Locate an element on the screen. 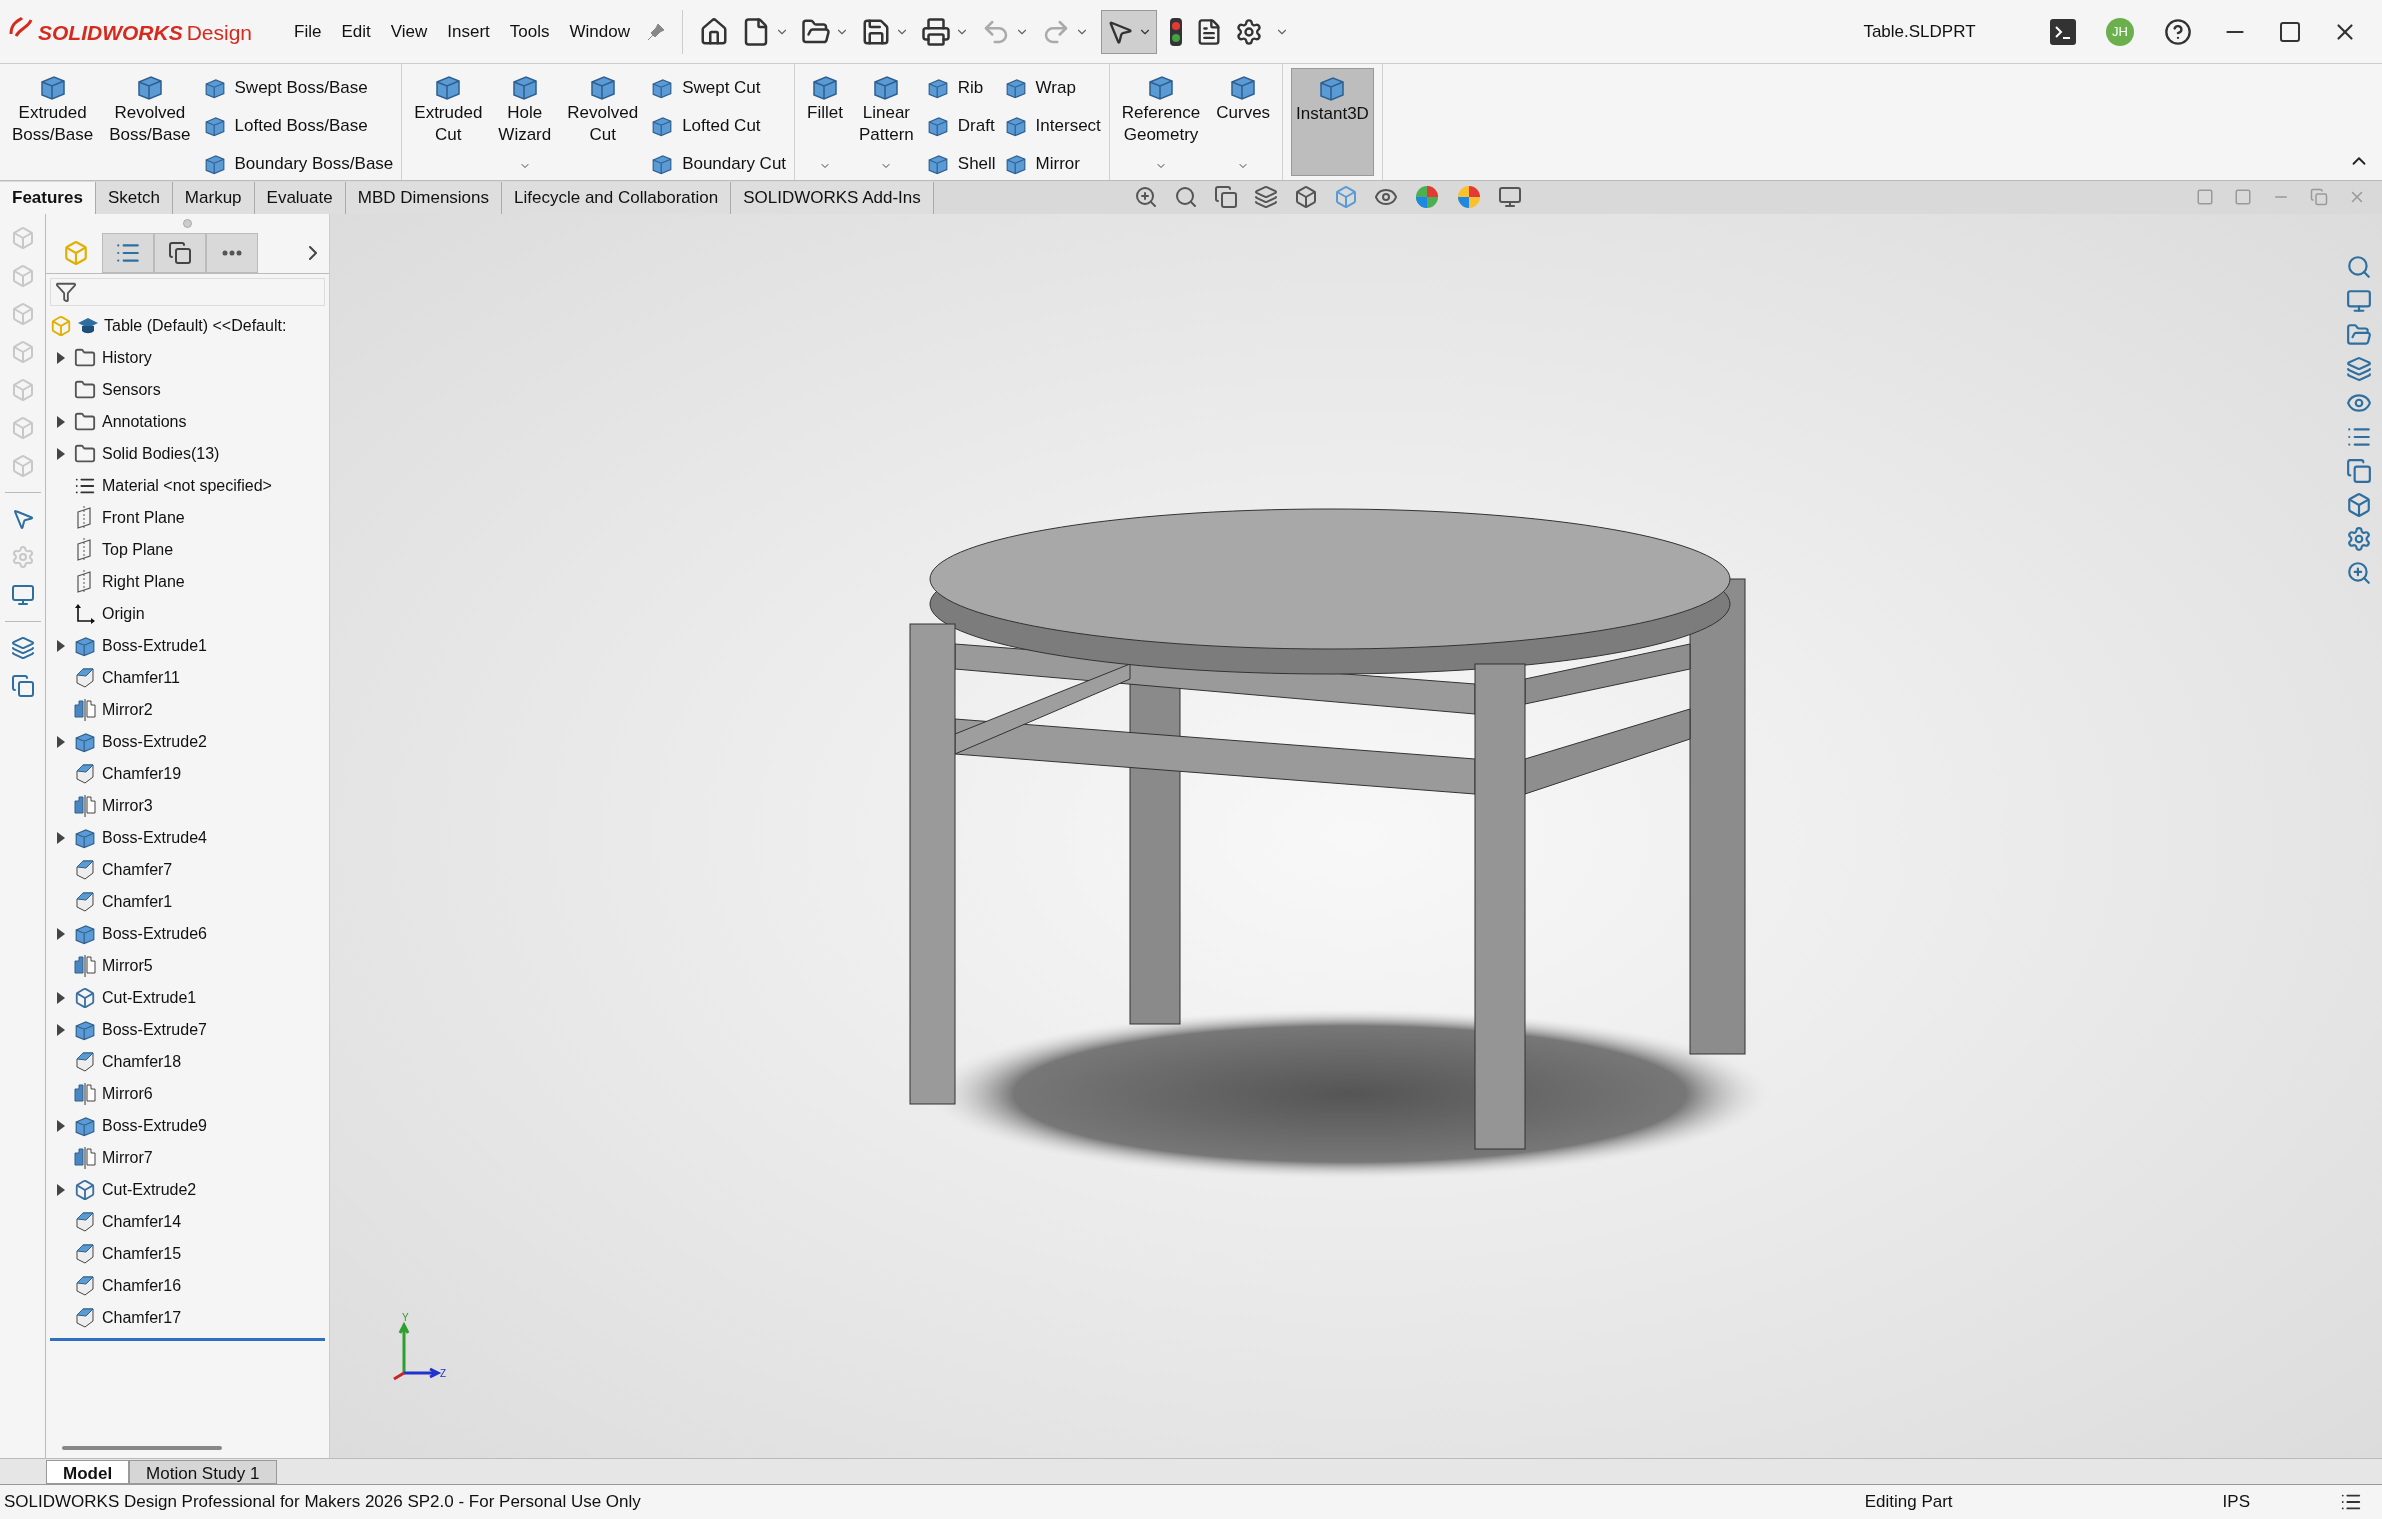  tree-item: Mirror5 is located at coordinates (101, 966).